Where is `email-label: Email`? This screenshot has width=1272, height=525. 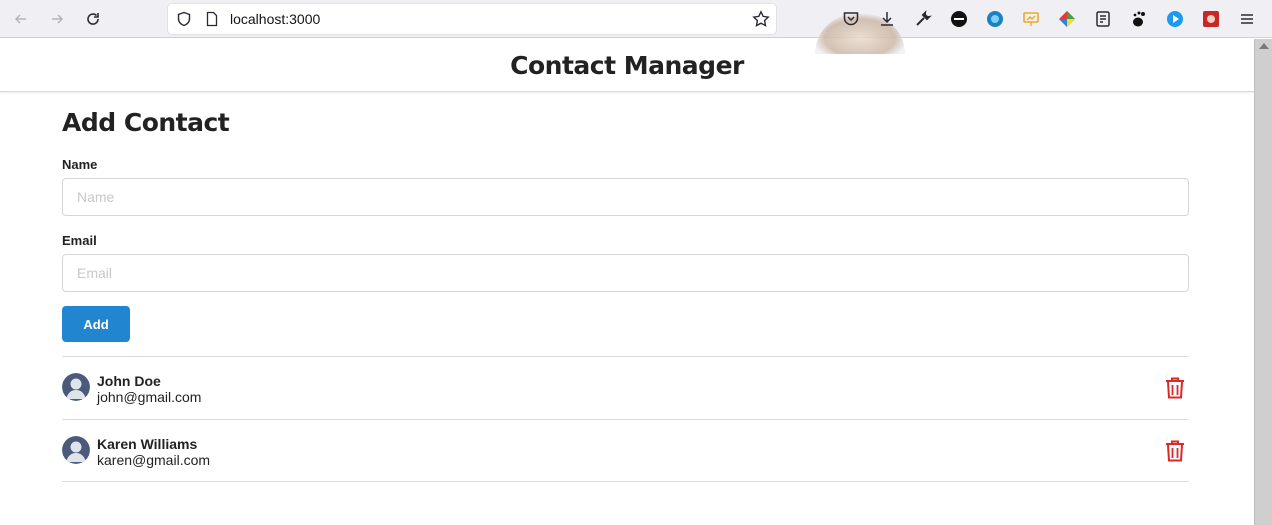
email-label: Email is located at coordinates (79, 240).